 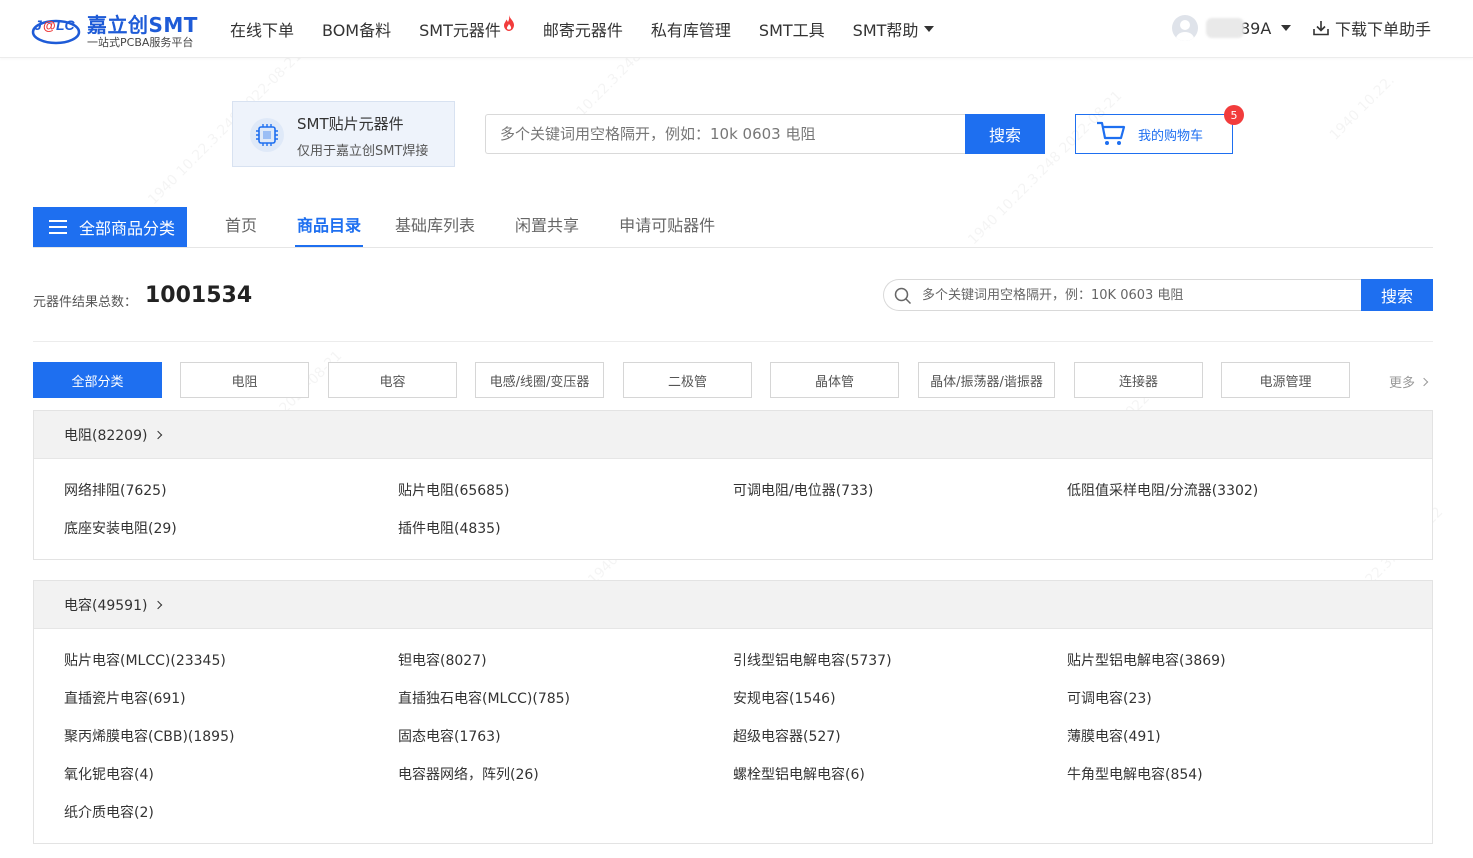 I want to click on pill-inductor: 电感/线圈/变压器, so click(x=539, y=380).